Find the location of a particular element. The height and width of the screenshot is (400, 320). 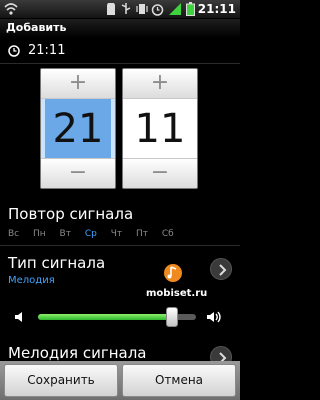

chevron-right-icon is located at coordinates (223, 270).